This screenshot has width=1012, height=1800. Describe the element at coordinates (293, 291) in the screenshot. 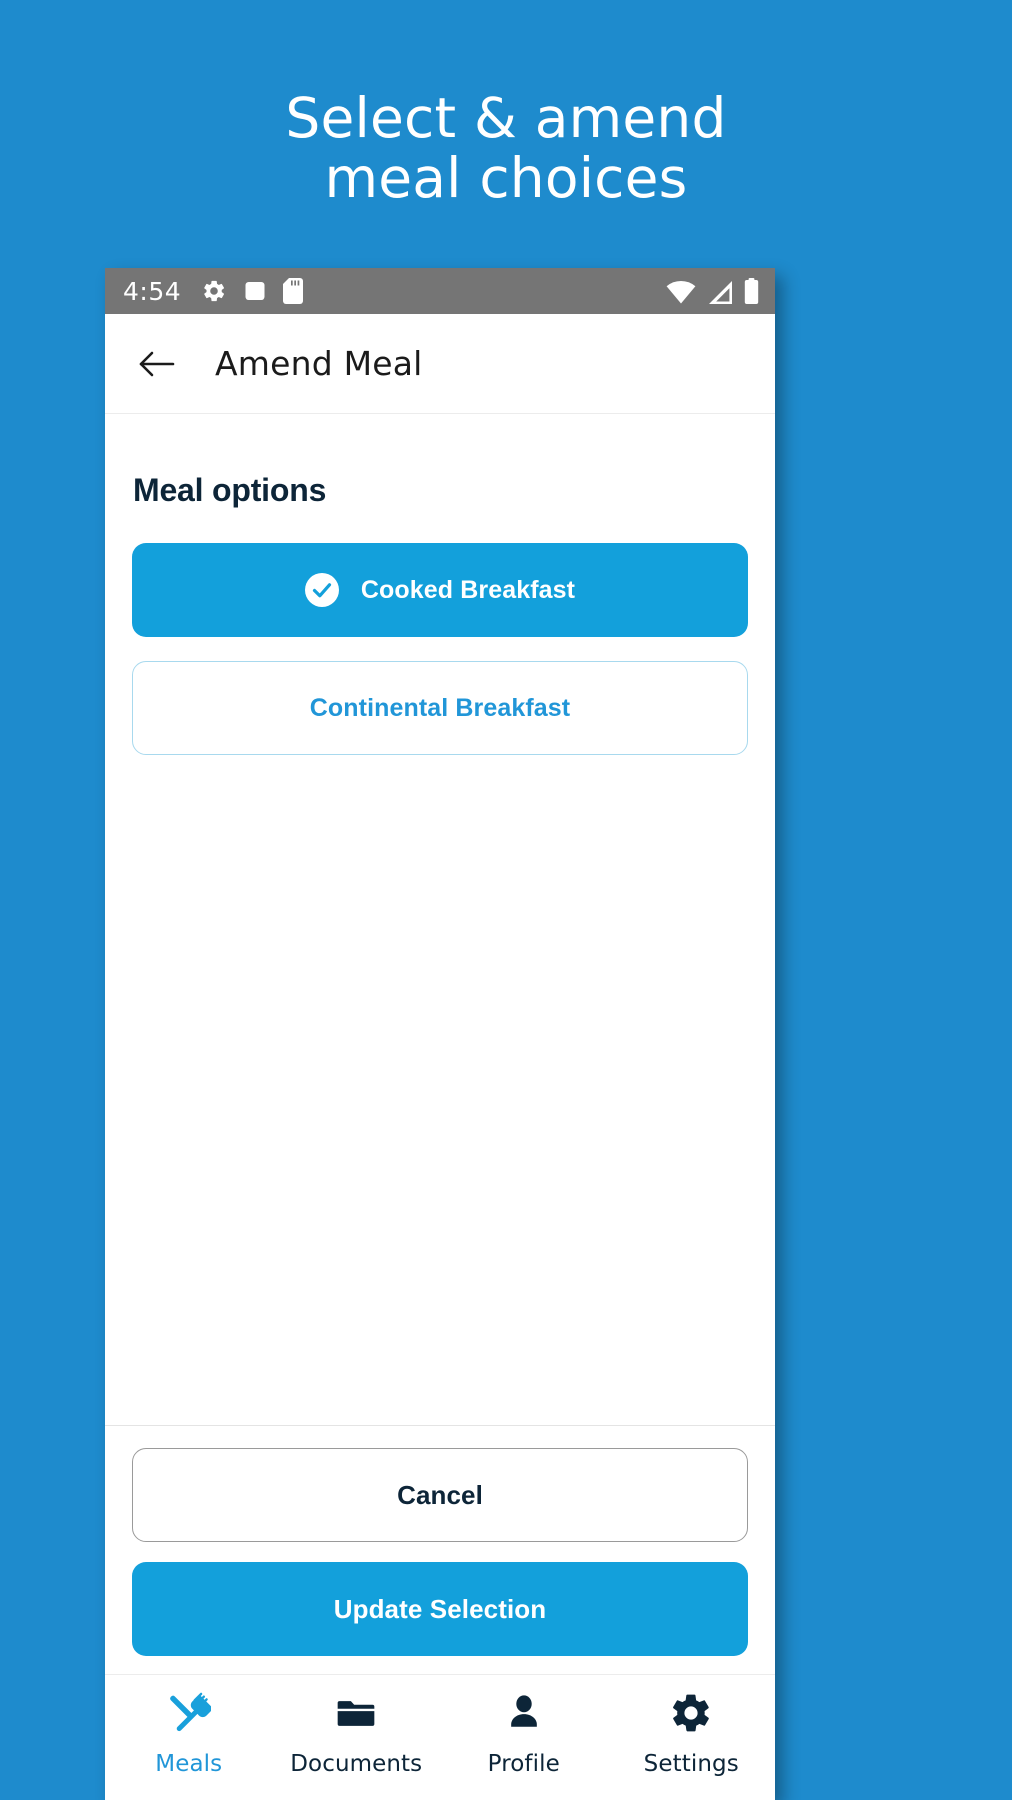

I see `sd-card-icon` at that location.